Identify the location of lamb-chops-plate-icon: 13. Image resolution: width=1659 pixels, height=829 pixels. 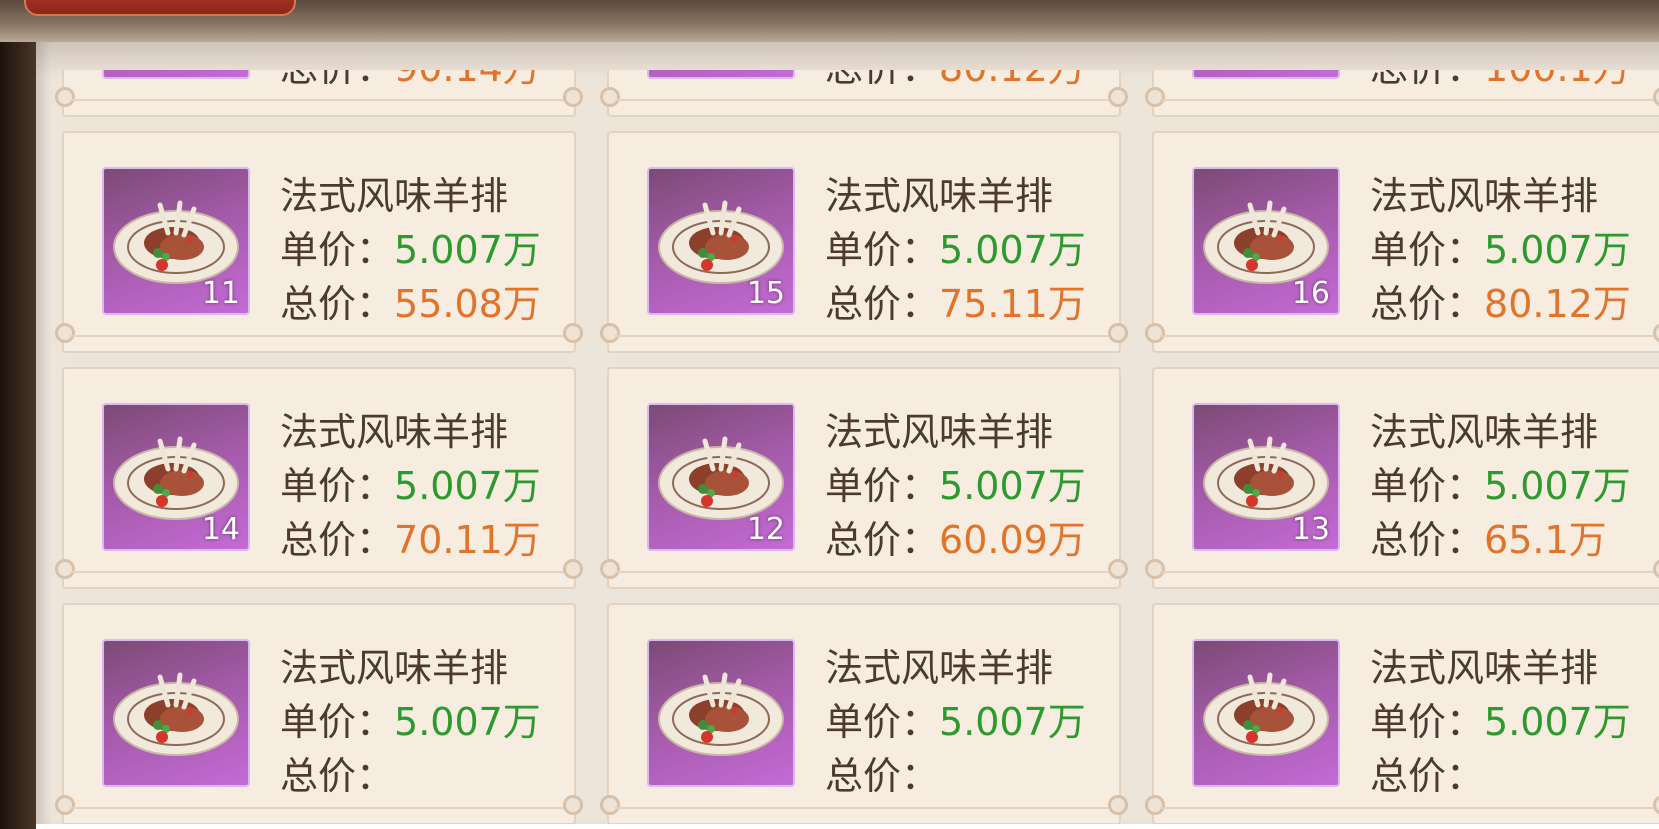
(1266, 477).